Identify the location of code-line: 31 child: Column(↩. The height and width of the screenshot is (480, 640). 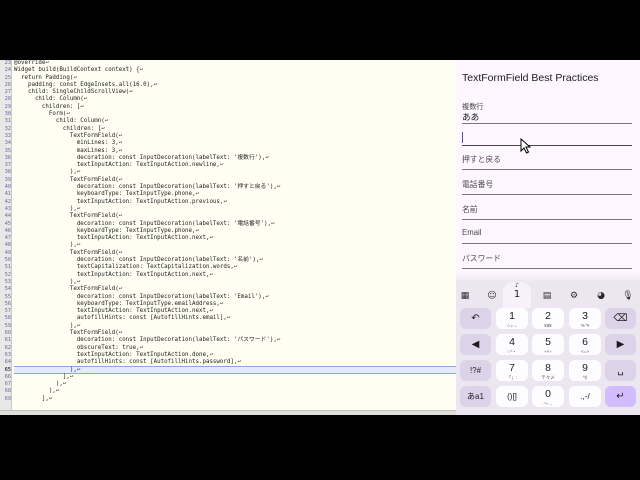
(230, 121).